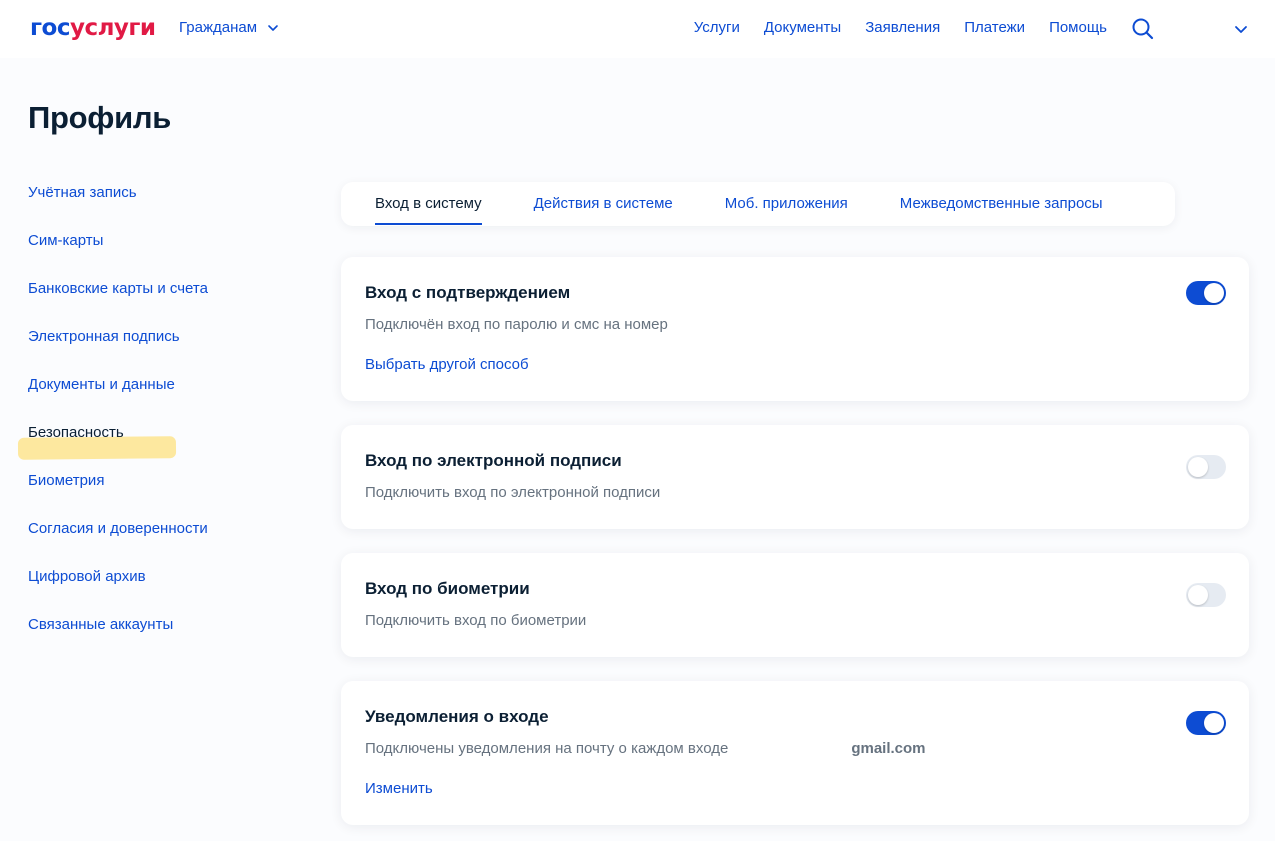 The width and height of the screenshot is (1275, 841). Describe the element at coordinates (50, 28) in the screenshot. I see `logo-part-gos: гос` at that location.